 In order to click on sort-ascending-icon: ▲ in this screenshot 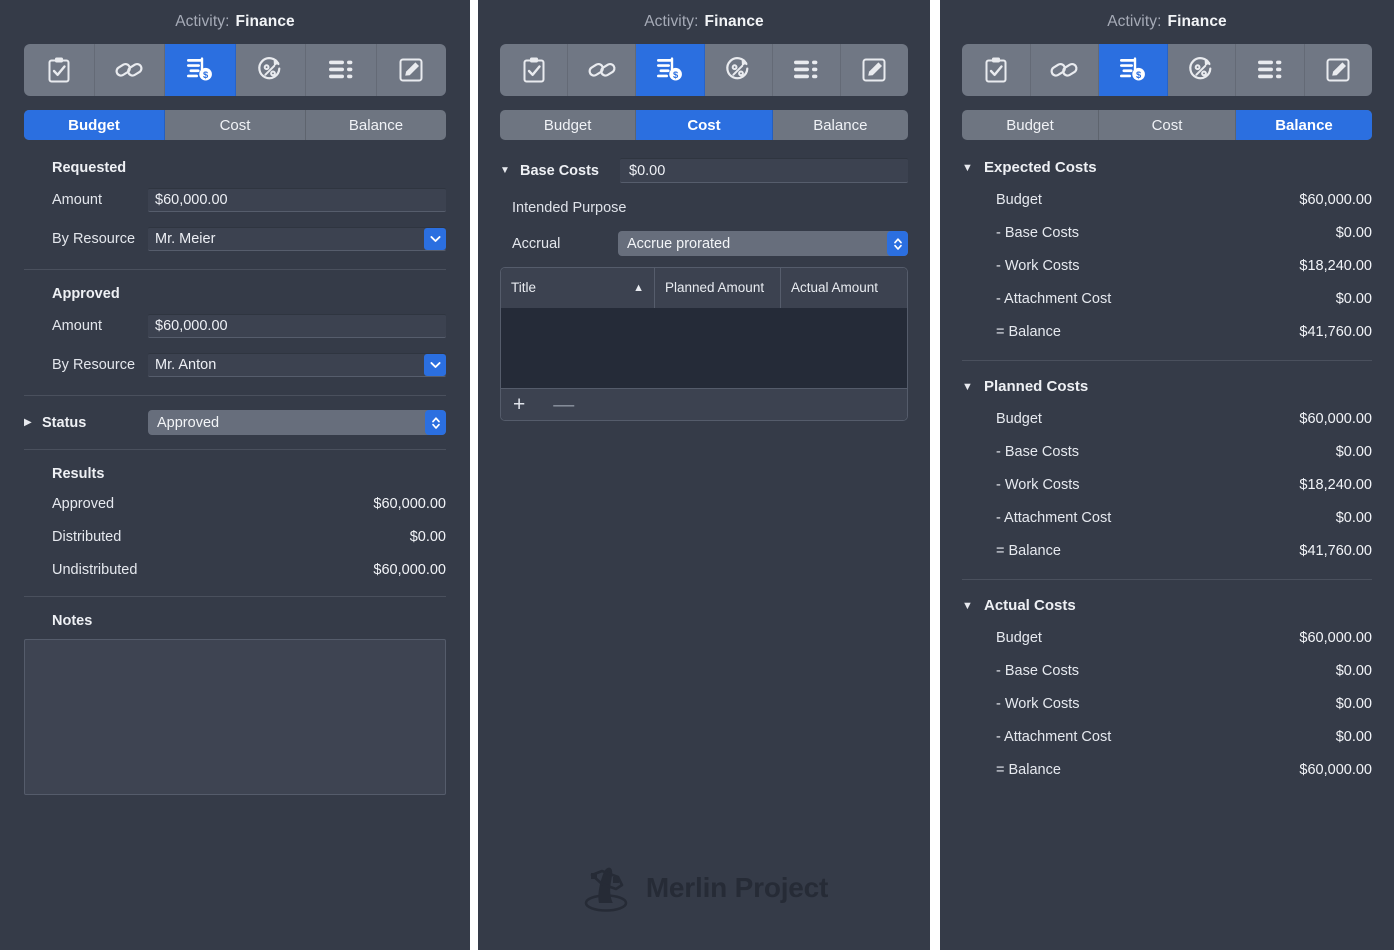, I will do `click(638, 287)`.